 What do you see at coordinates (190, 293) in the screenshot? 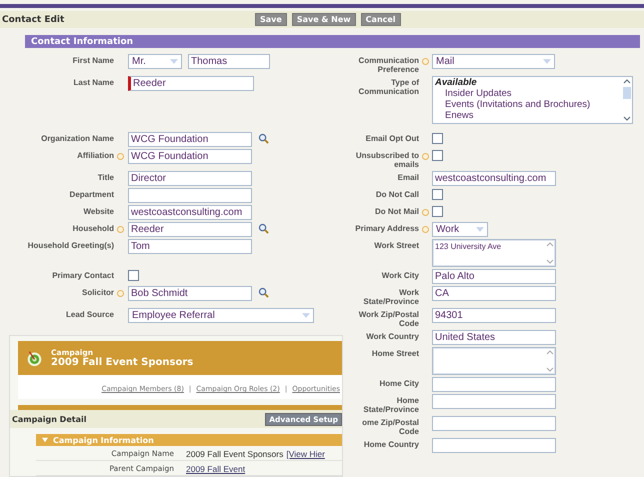
I see `input-field: Bob Schmidt` at bounding box center [190, 293].